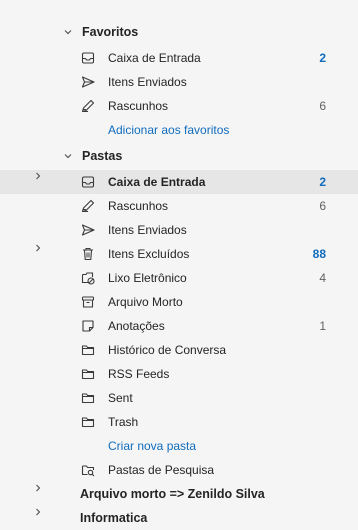 The width and height of the screenshot is (358, 530). What do you see at coordinates (157, 182) in the screenshot?
I see `folder-item-label: Caixa de Entrada` at bounding box center [157, 182].